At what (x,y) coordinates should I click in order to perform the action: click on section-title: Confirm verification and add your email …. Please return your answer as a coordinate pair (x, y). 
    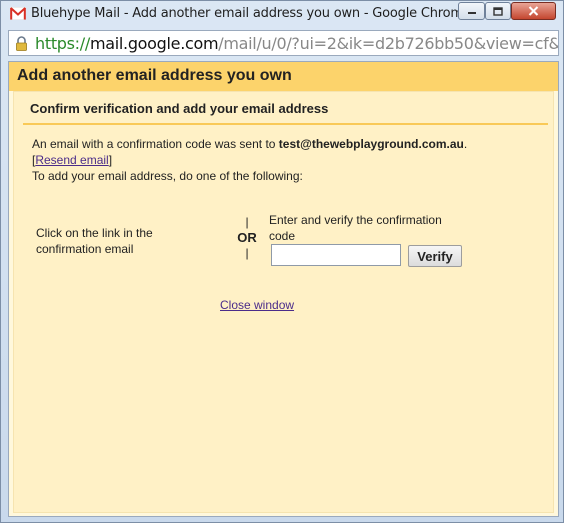
    Looking at the image, I should click on (179, 108).